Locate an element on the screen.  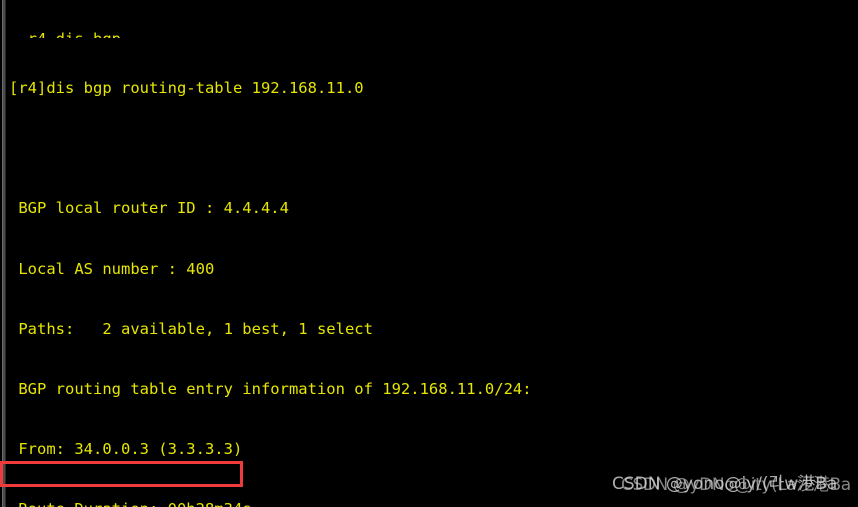
terminal-line: From: 34.0.0.3 (3.3.3.3) is located at coordinates (126, 449).